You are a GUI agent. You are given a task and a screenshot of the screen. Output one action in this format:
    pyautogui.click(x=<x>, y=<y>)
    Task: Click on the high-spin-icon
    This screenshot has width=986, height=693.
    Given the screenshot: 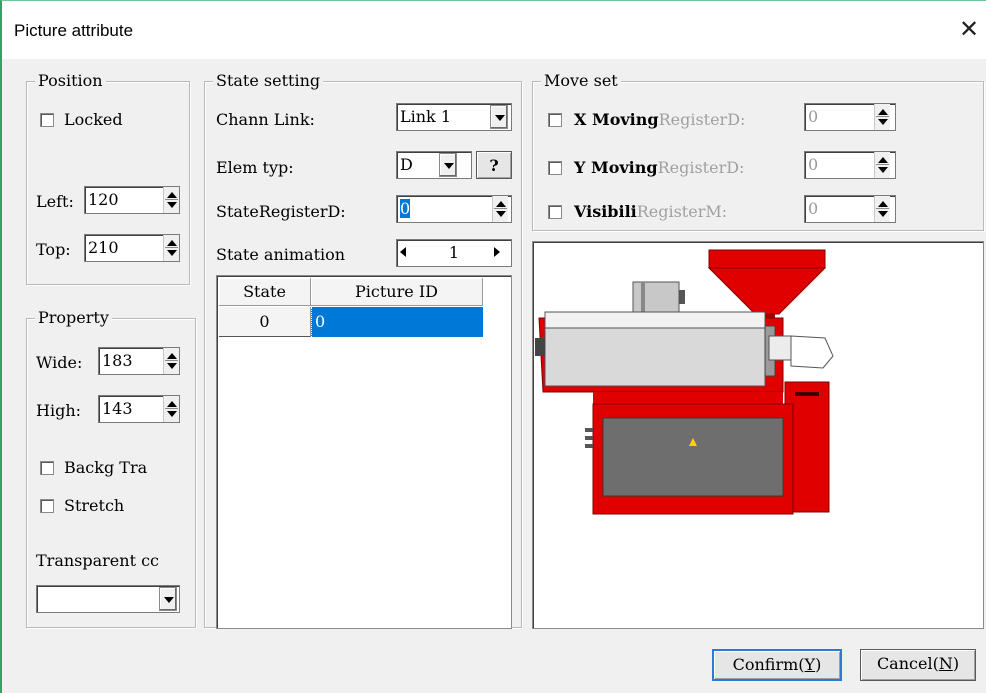 What is the action you would take?
    pyautogui.click(x=171, y=409)
    